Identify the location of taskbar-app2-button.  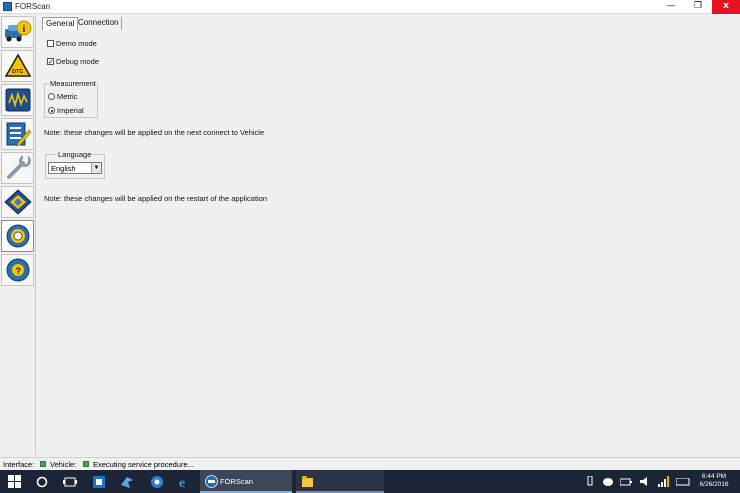
(158, 481).